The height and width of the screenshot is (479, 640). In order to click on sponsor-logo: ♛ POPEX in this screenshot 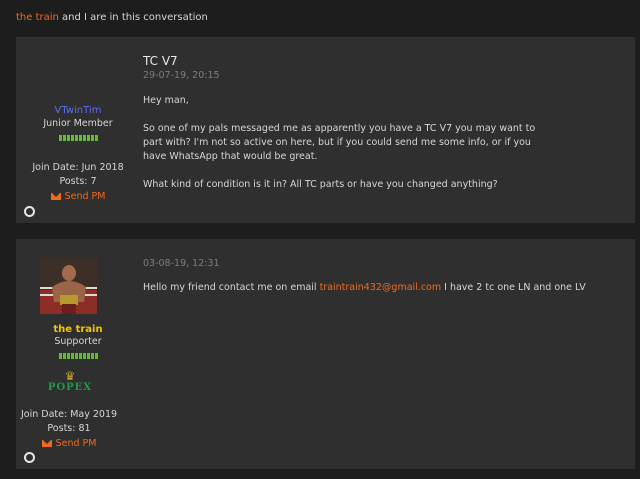, I will do `click(70, 381)`.